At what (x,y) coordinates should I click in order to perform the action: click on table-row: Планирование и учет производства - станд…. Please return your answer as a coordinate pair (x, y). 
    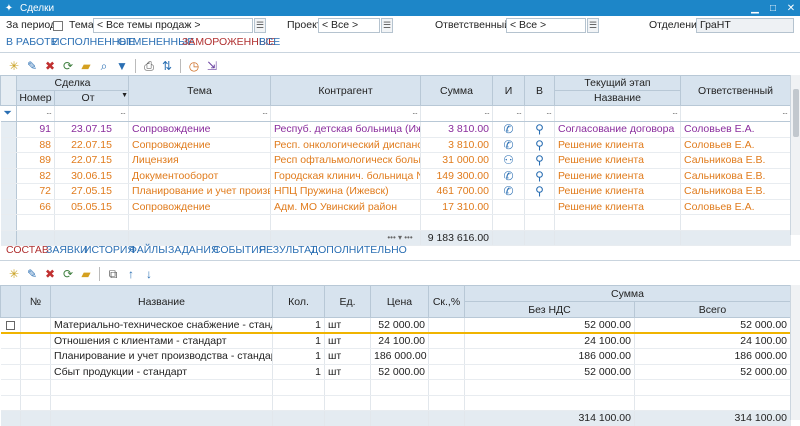
    Looking at the image, I should click on (395, 356).